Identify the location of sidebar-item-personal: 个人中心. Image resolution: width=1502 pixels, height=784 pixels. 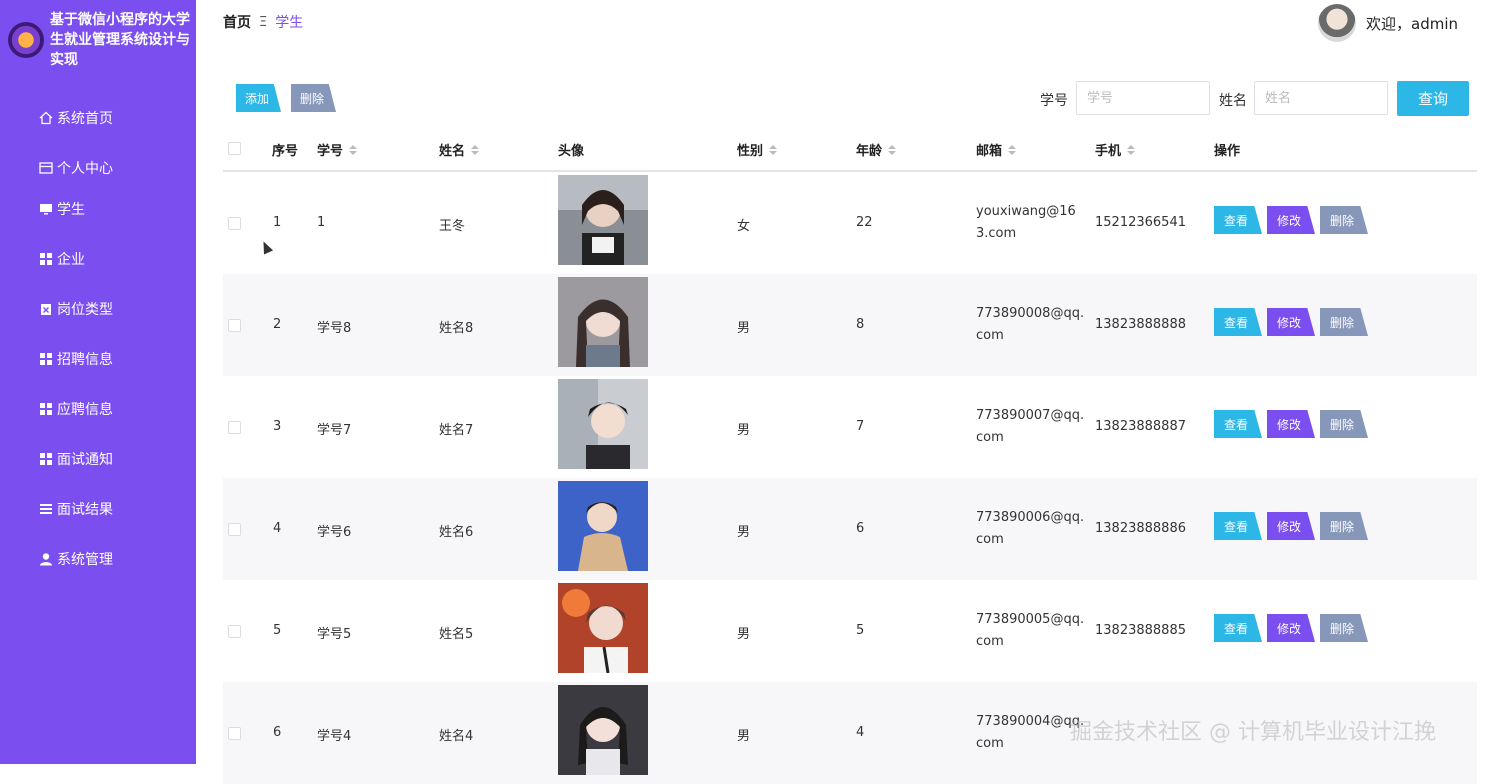
(75, 168).